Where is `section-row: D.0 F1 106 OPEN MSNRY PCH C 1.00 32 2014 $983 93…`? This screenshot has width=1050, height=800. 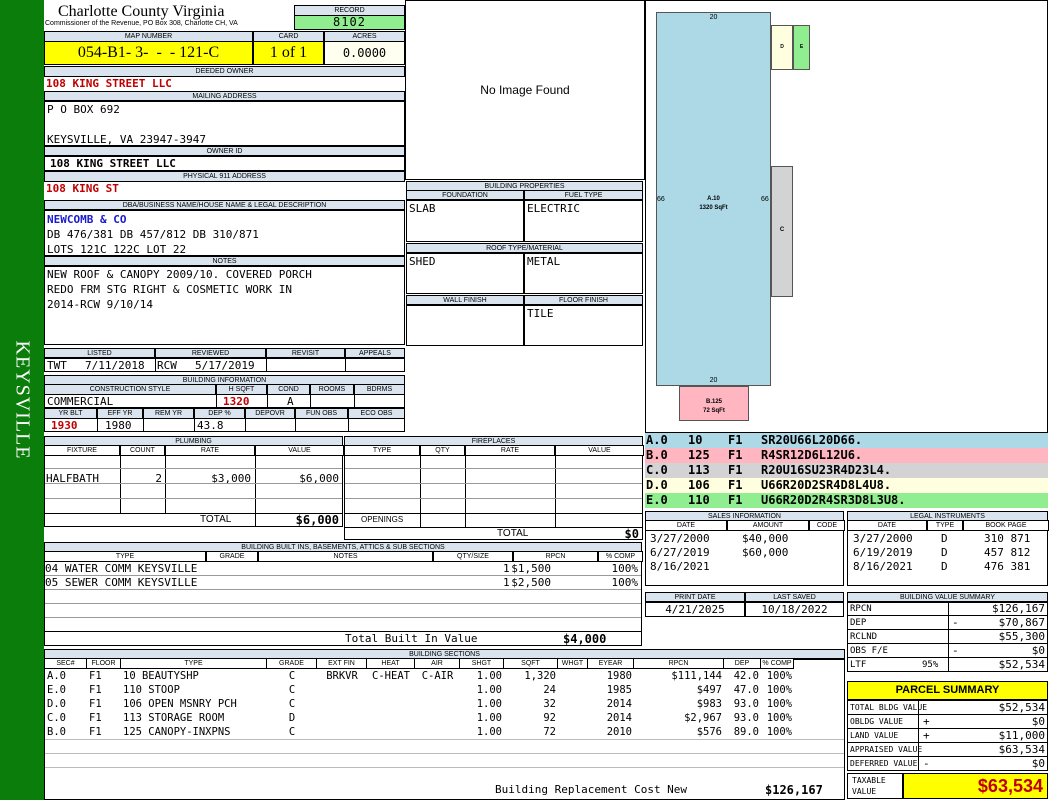 section-row: D.0 F1 106 OPEN MSNRY PCH C 1.00 32 2014 $983 93… is located at coordinates (444, 704).